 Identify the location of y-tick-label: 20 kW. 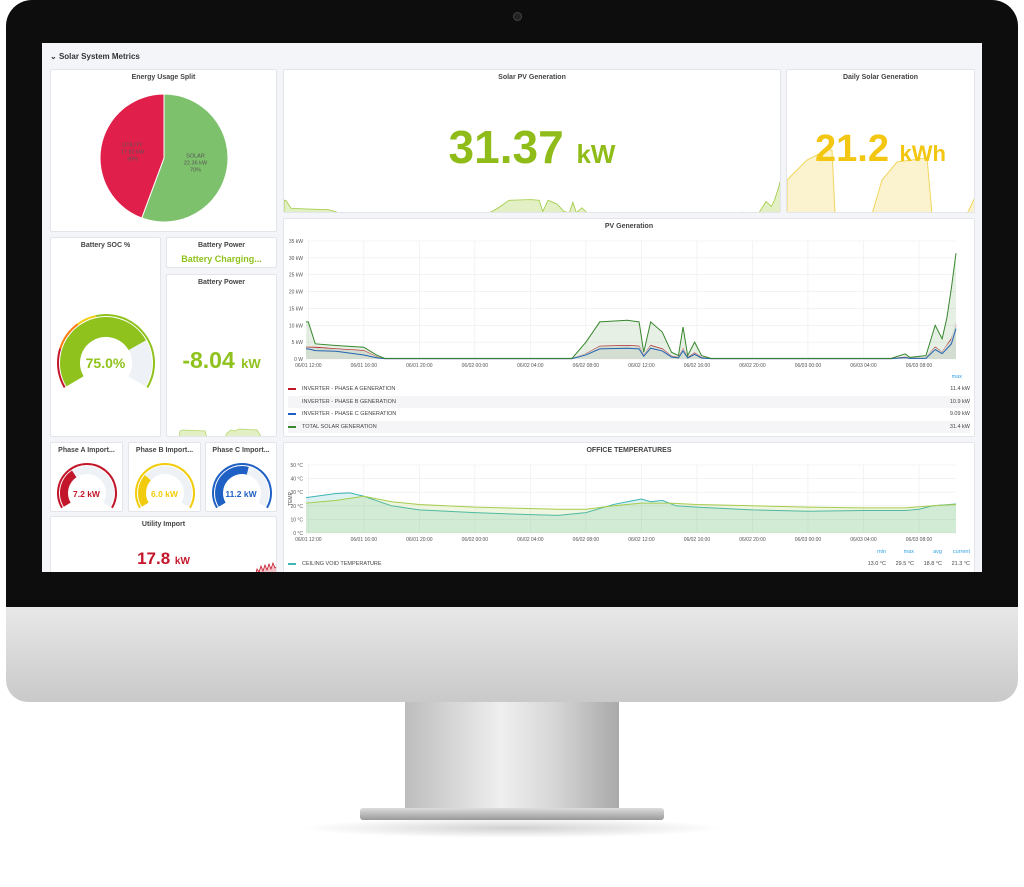
(296, 293).